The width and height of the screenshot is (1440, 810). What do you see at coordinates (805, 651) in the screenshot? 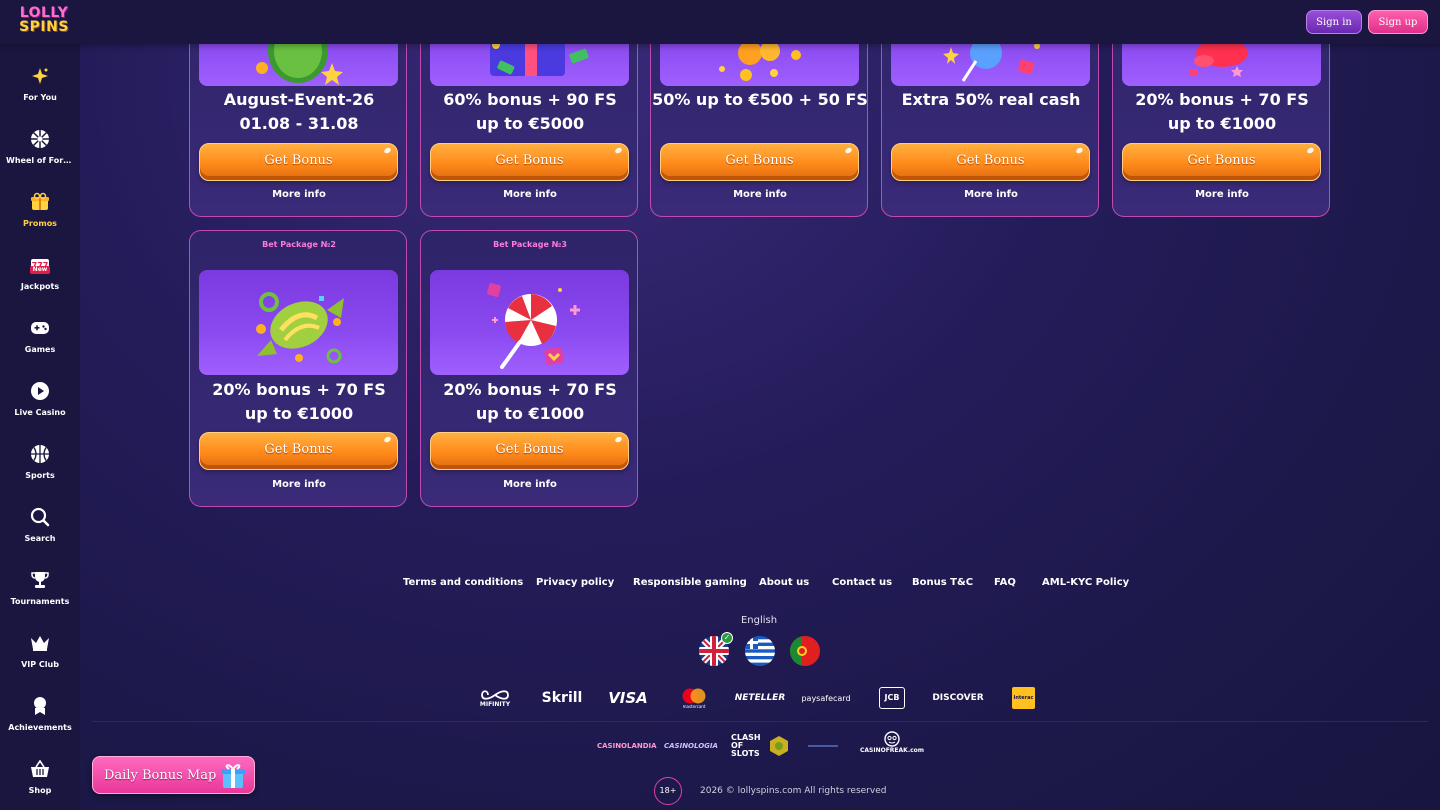
I see `flag-portugal-icon` at bounding box center [805, 651].